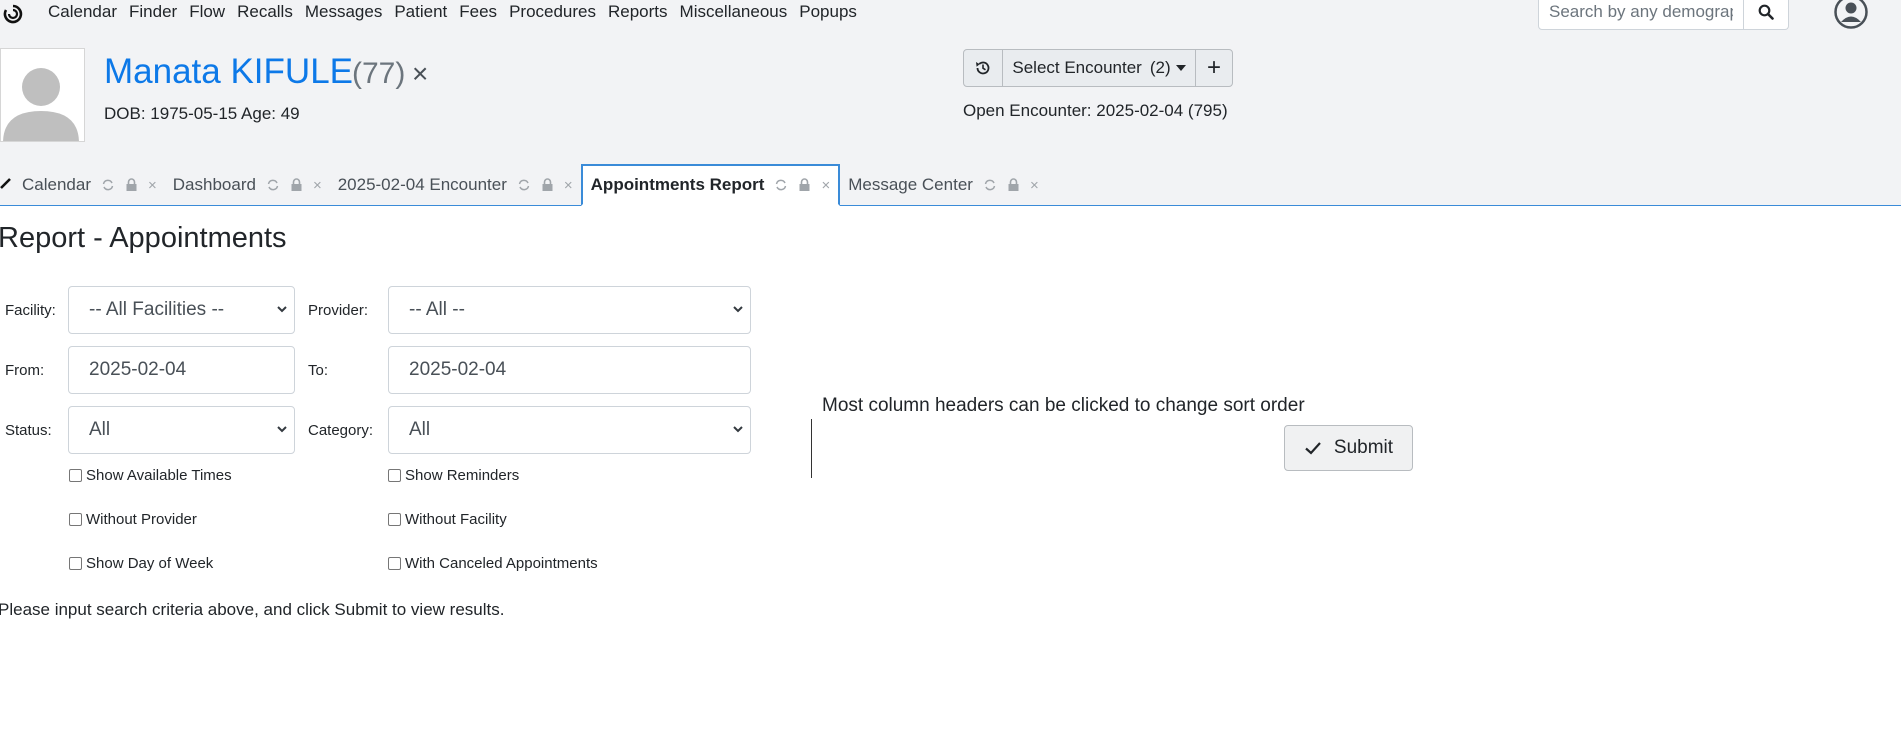 The width and height of the screenshot is (1901, 737). What do you see at coordinates (82, 13) in the screenshot?
I see `nav-calendar: Calendar` at bounding box center [82, 13].